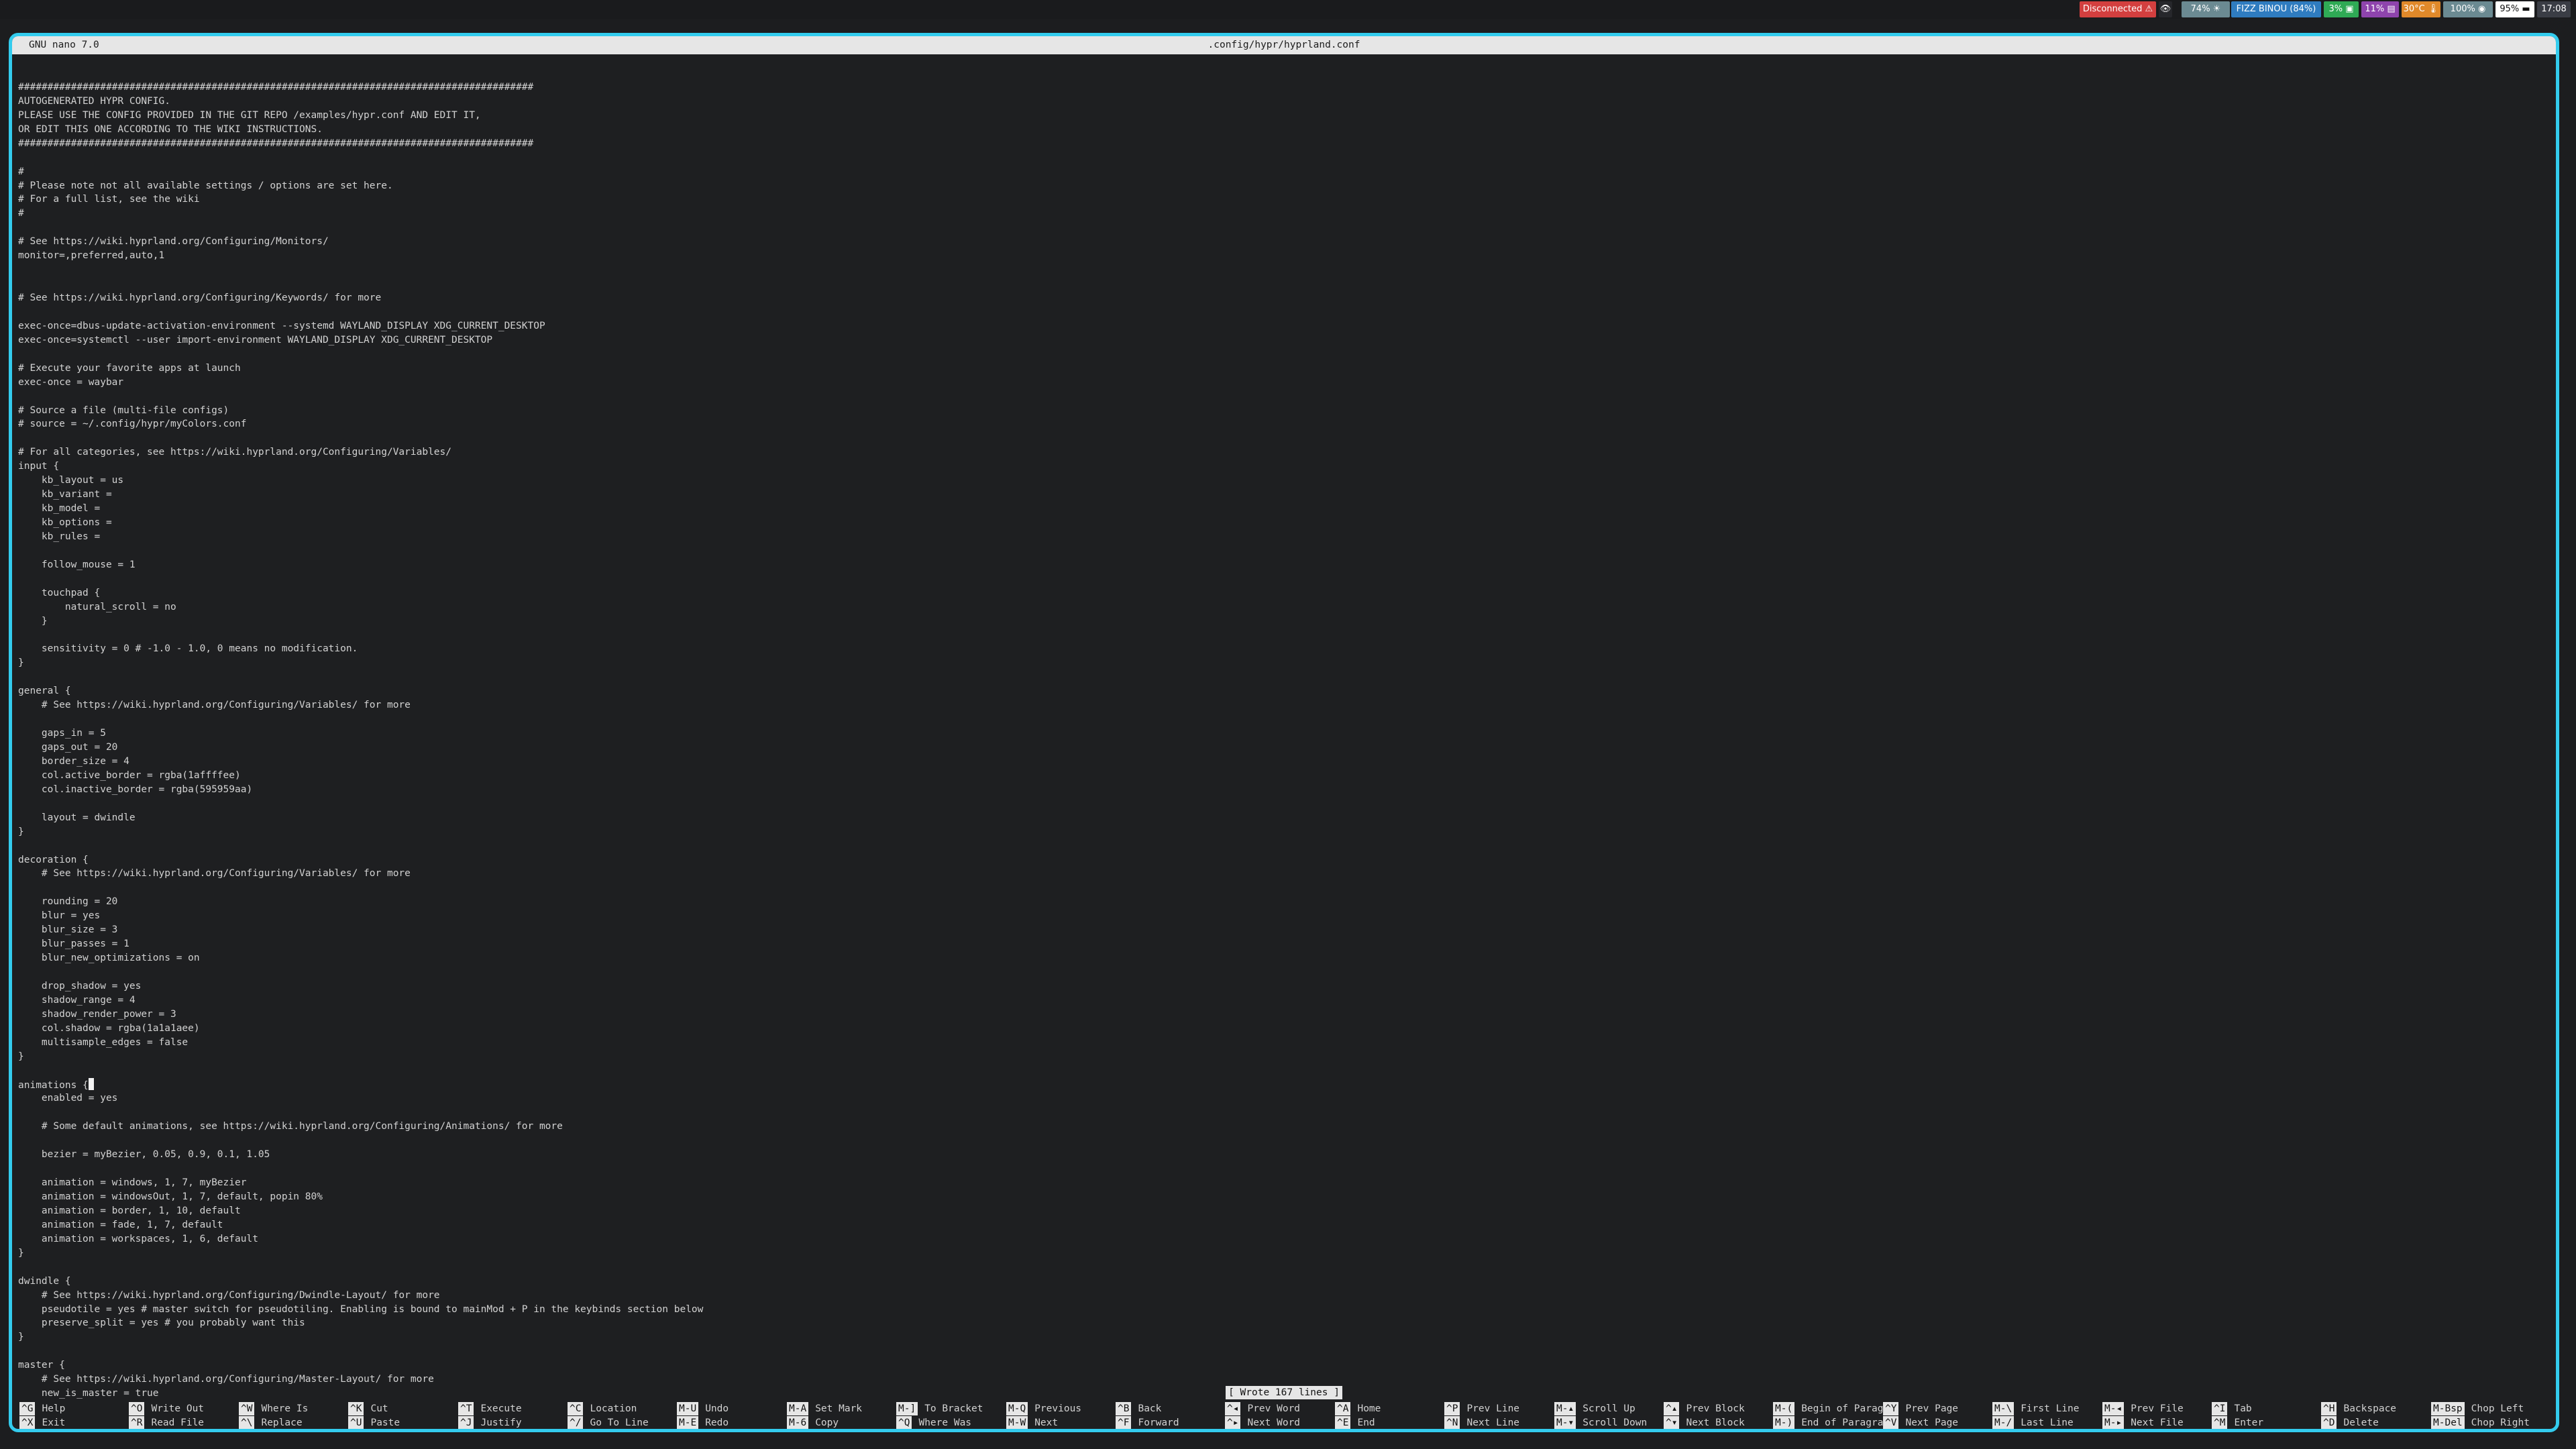 The height and width of the screenshot is (1449, 2576). Describe the element at coordinates (2165, 9) in the screenshot. I see `privacy-indicator-module: 👁` at that location.